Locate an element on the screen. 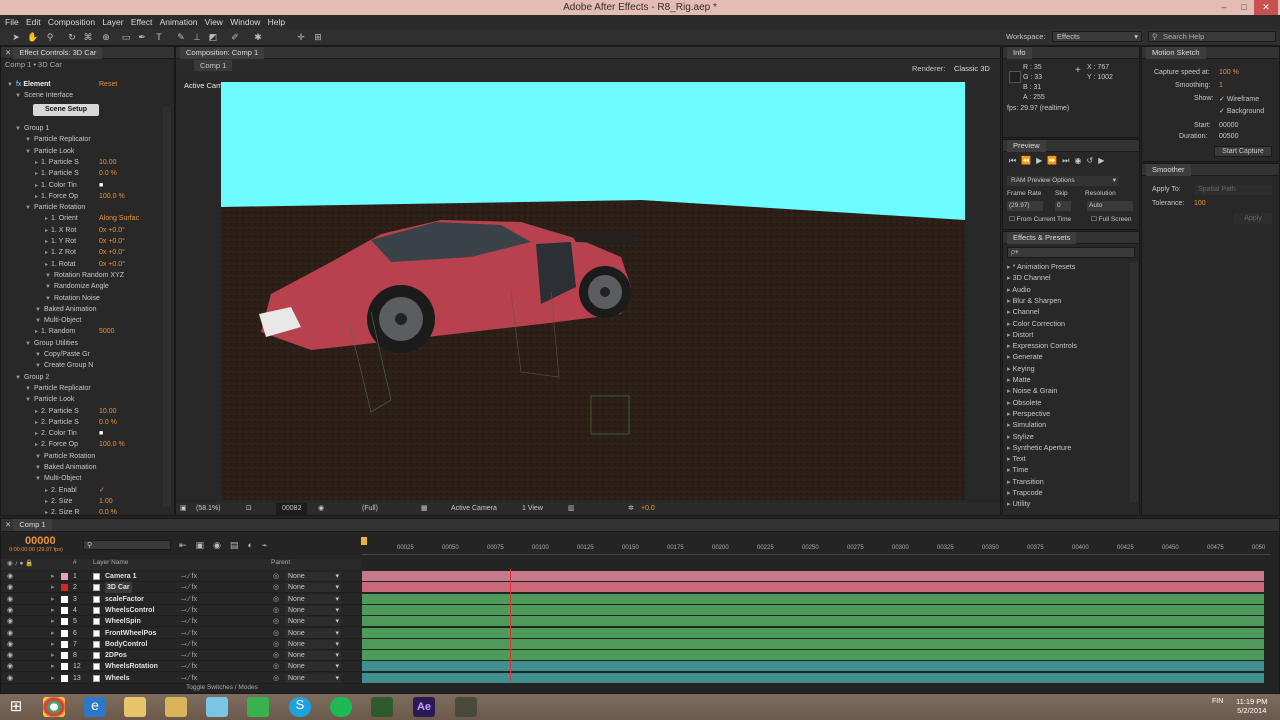 This screenshot has width=1280, height=720. effect-category: ▸ Stylize is located at coordinates (1020, 436).